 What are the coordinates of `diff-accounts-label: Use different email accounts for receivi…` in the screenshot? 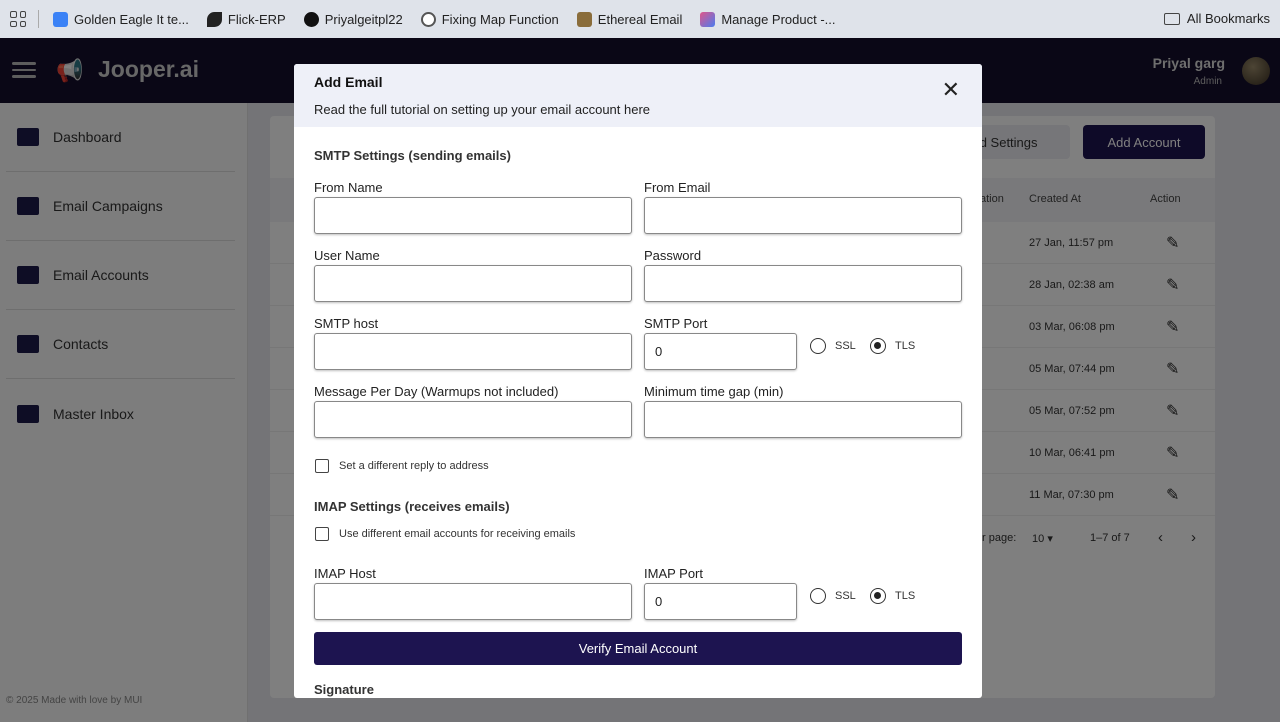 It's located at (457, 534).